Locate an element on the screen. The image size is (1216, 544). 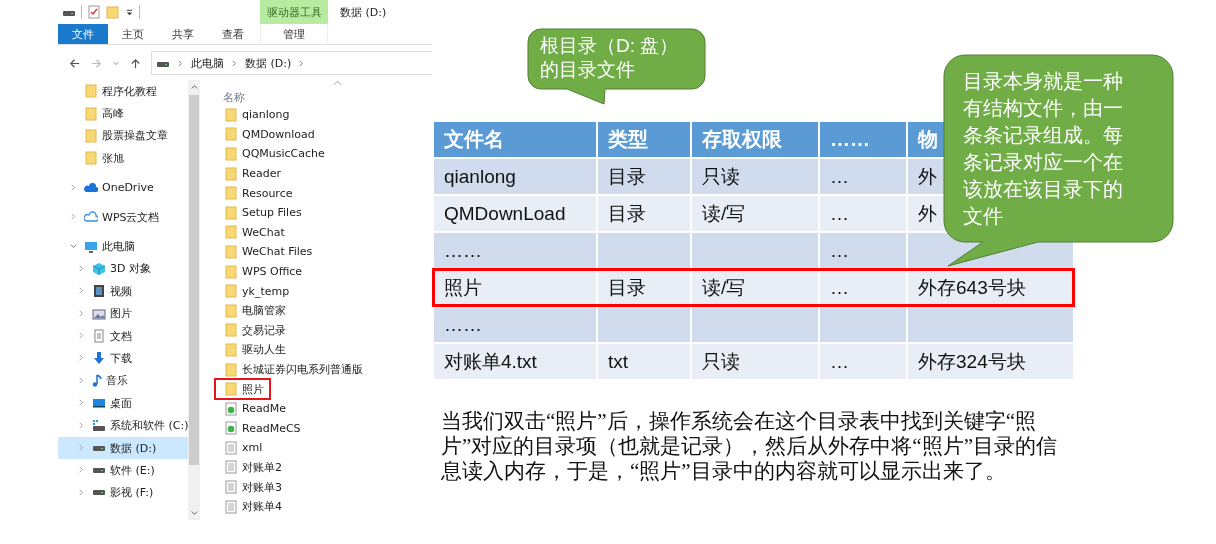
nav-label: OneDrive is located at coordinates (128, 188).